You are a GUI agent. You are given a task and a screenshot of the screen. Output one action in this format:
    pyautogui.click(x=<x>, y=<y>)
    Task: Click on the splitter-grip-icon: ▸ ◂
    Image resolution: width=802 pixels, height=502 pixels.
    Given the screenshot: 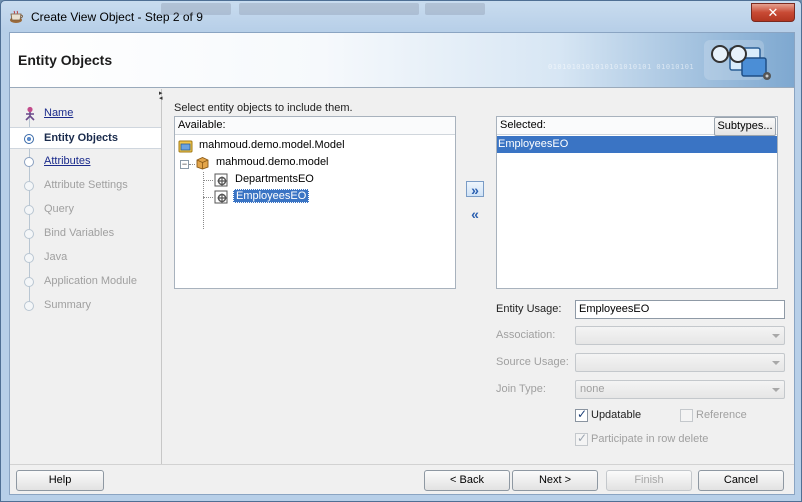 What is the action you would take?
    pyautogui.click(x=161, y=98)
    